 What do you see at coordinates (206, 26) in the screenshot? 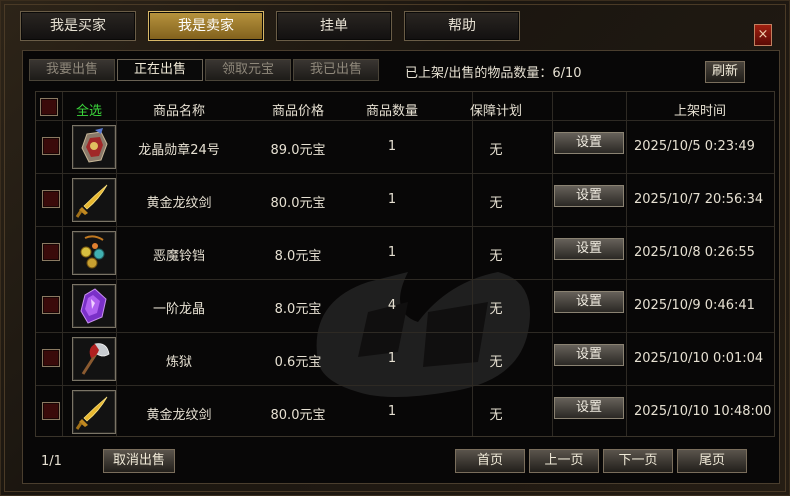
I see `tab-seller: 我是卖家` at bounding box center [206, 26].